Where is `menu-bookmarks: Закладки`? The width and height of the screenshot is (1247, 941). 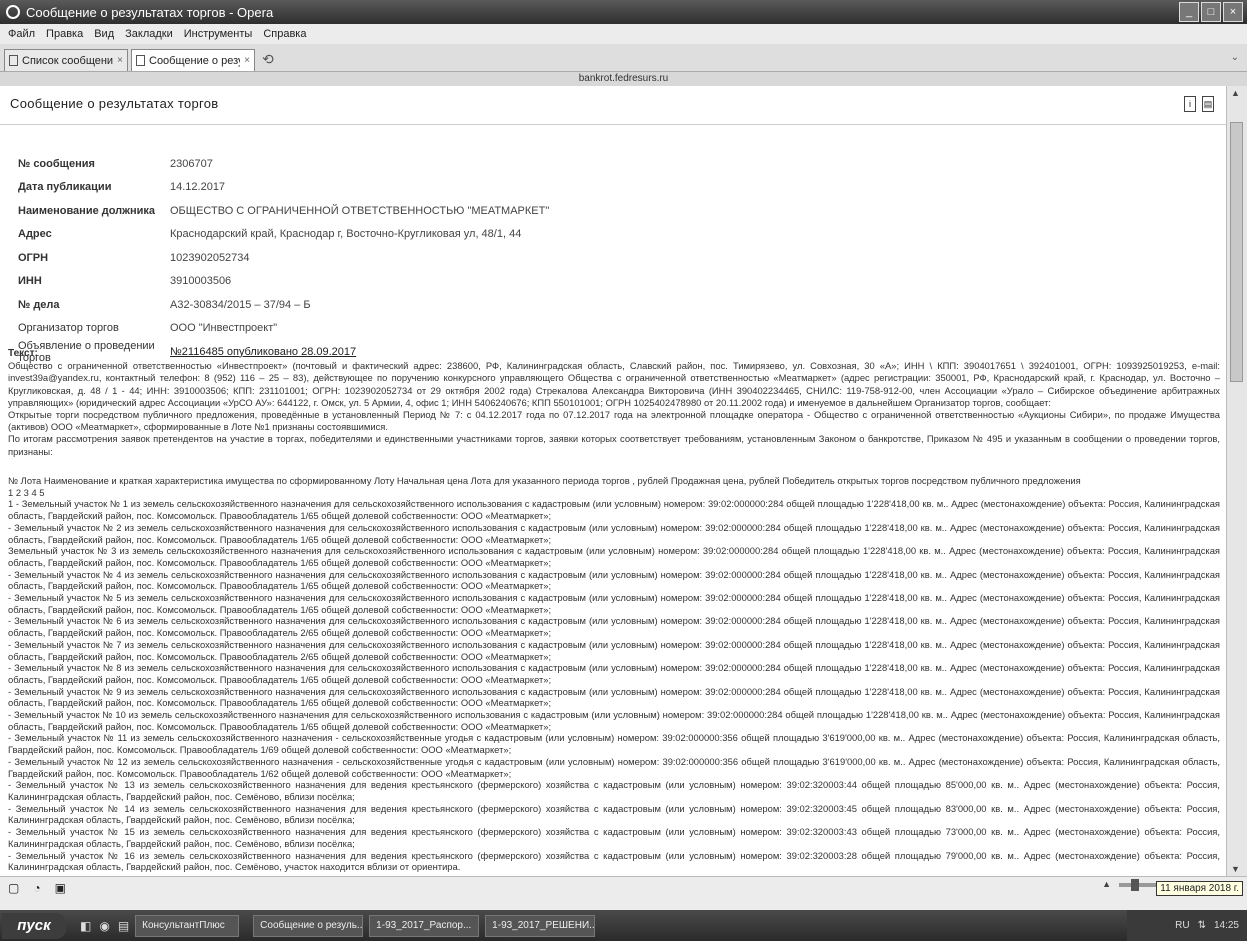
menu-bookmarks: Закладки is located at coordinates (149, 34).